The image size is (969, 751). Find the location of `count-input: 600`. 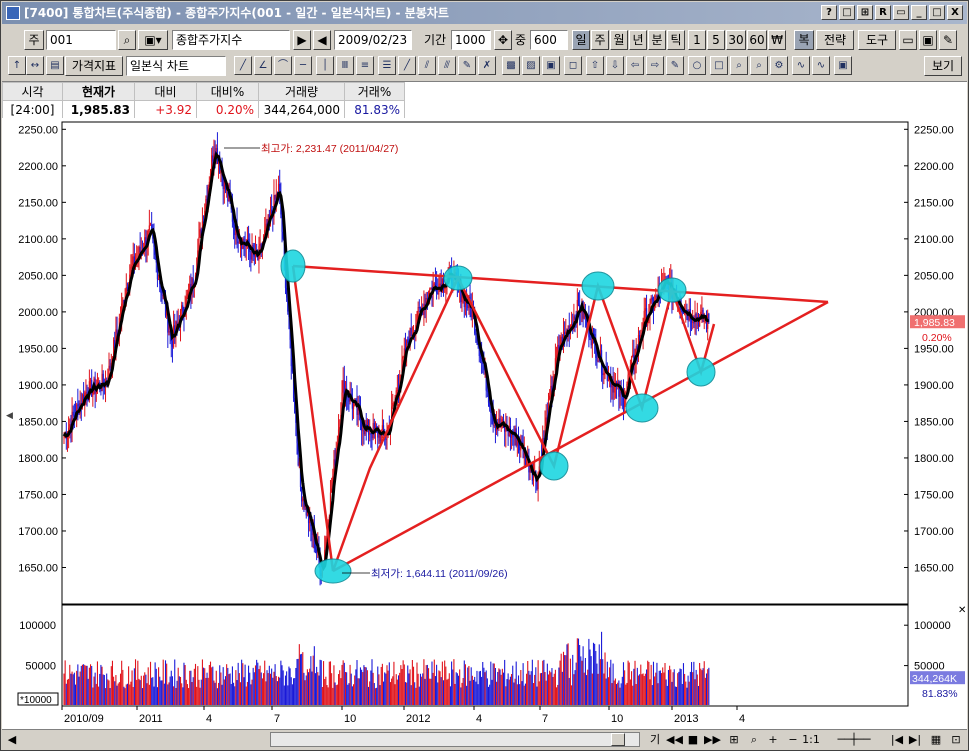

count-input: 600 is located at coordinates (549, 40).